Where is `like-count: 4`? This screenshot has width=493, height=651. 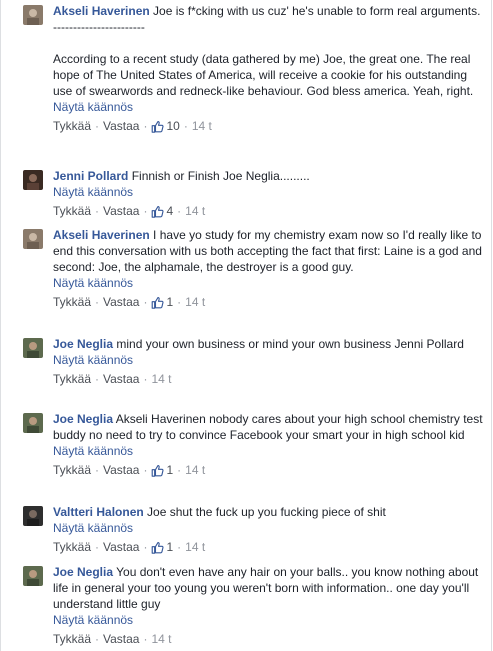
like-count: 4 is located at coordinates (170, 211).